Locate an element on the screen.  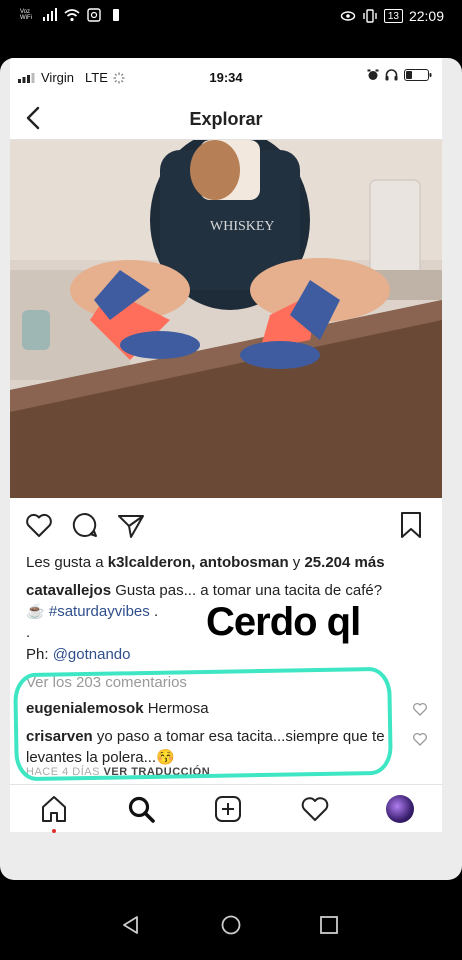
bookmark-icon is located at coordinates (411, 525).